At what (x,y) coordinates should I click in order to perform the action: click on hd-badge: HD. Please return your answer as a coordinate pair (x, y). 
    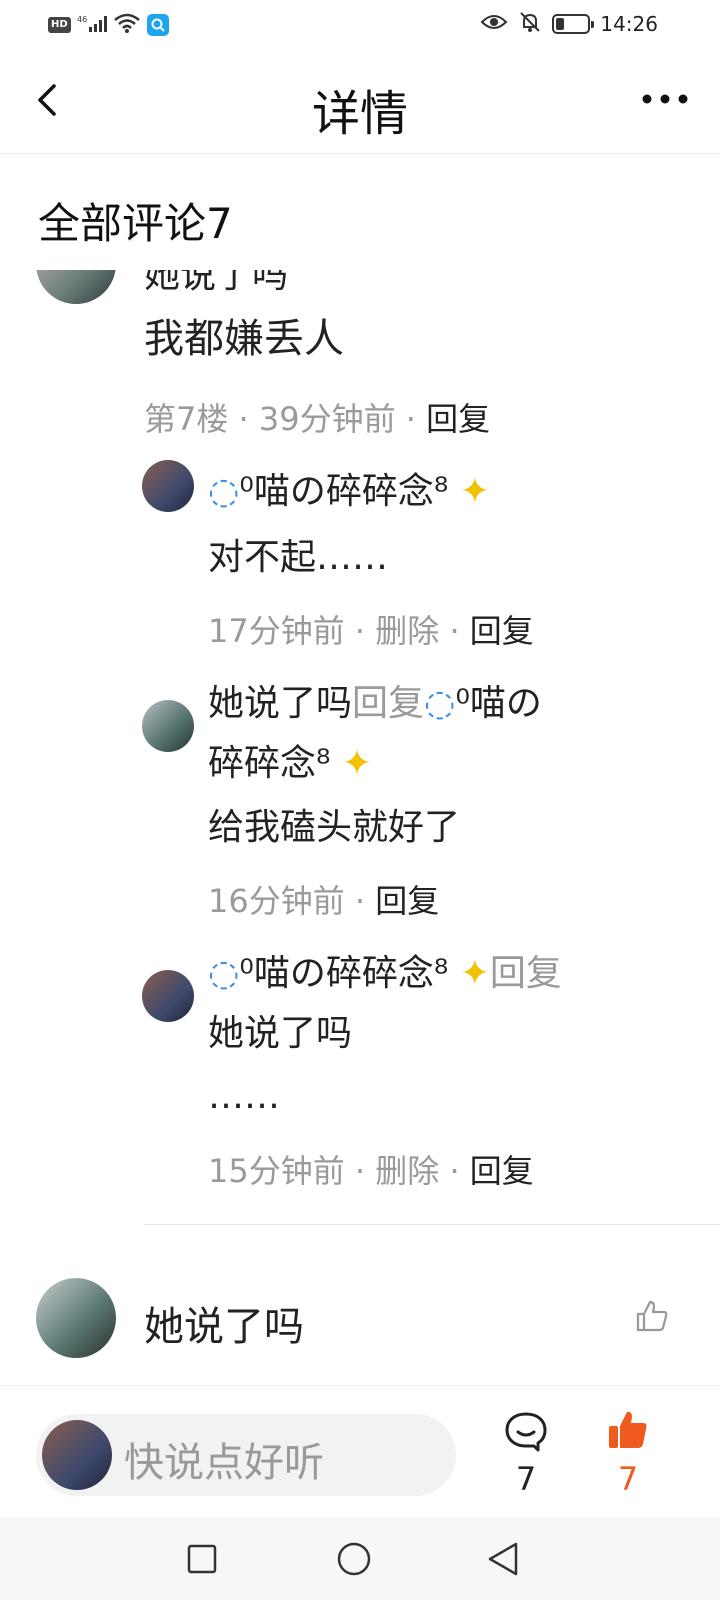
    Looking at the image, I should click on (59, 25).